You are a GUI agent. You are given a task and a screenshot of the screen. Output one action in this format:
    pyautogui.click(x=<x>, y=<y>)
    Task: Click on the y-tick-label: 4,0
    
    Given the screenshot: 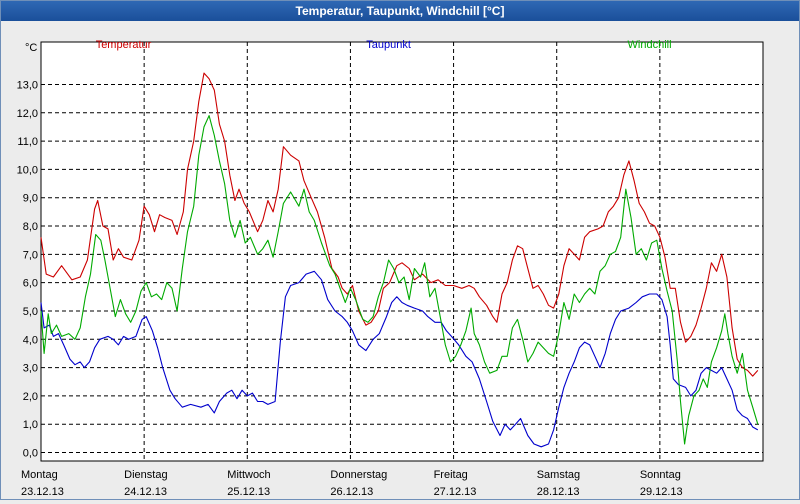 What is the action you would take?
    pyautogui.click(x=30, y=340)
    